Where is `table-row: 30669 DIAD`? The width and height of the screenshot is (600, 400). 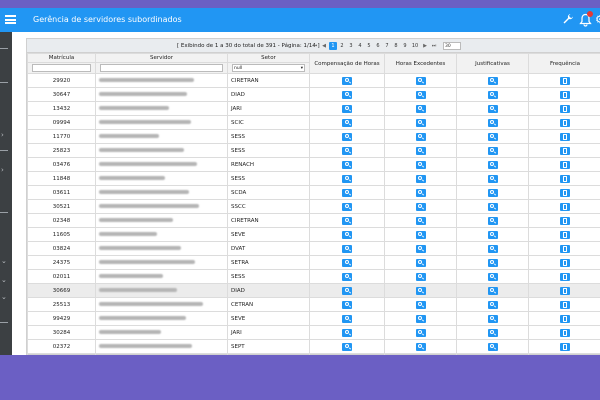
table-row: 30669 DIAD is located at coordinates (313, 290).